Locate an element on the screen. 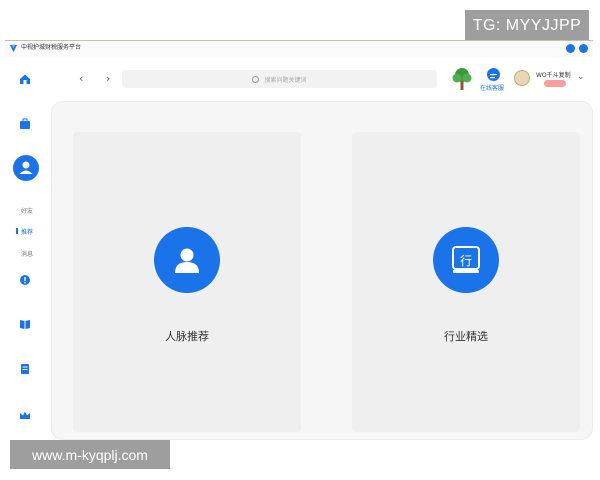 The image size is (600, 480). industry-icon: 行 is located at coordinates (466, 260).